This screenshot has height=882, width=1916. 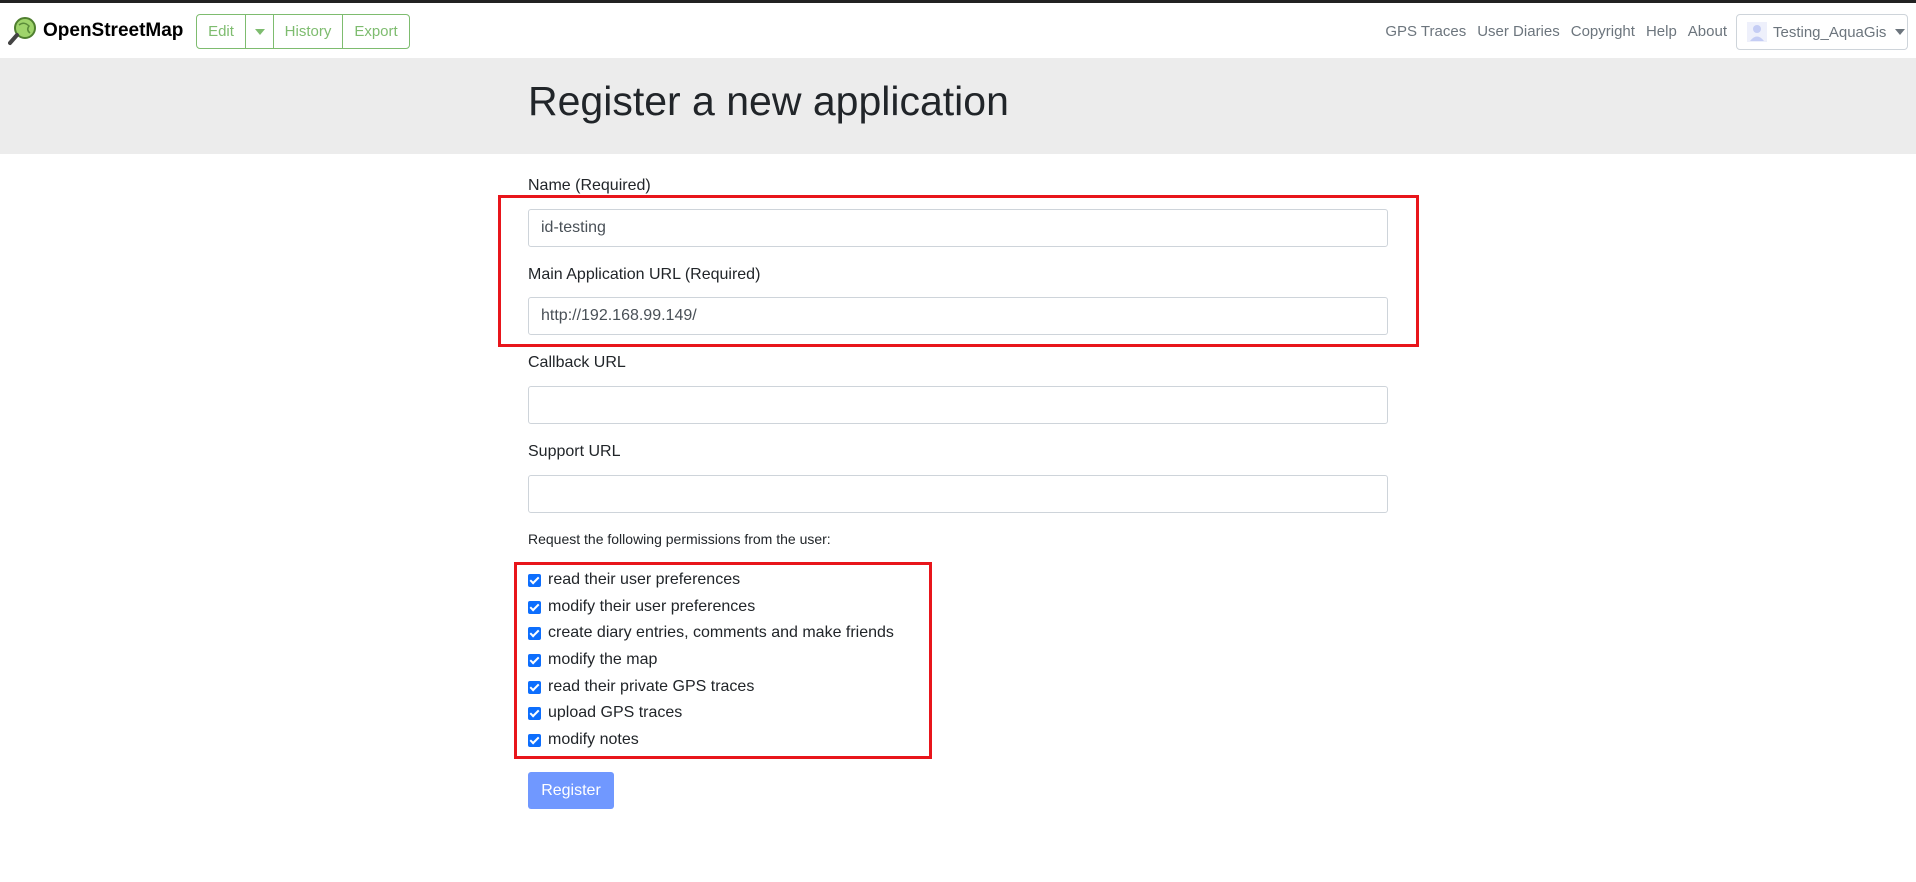 I want to click on edit-button: Edit, so click(x=221, y=31).